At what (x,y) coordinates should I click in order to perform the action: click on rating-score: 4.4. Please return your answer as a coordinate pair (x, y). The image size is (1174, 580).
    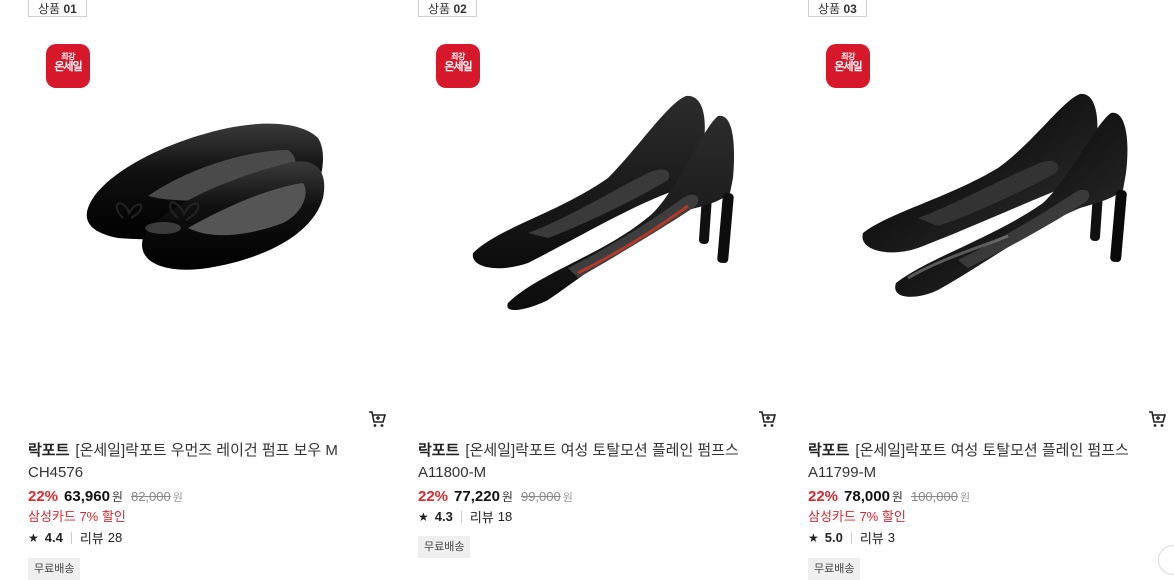
    Looking at the image, I should click on (53, 537).